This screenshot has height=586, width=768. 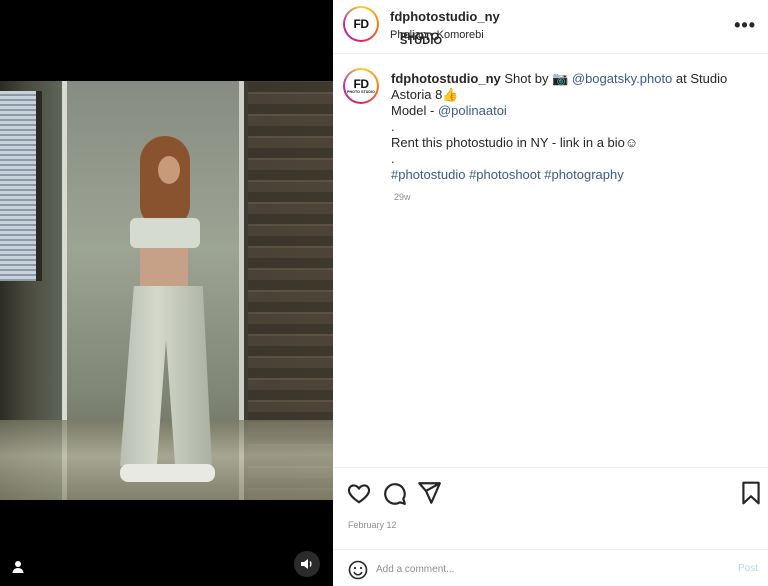 I want to click on bookmark-icon, so click(x=751, y=493).